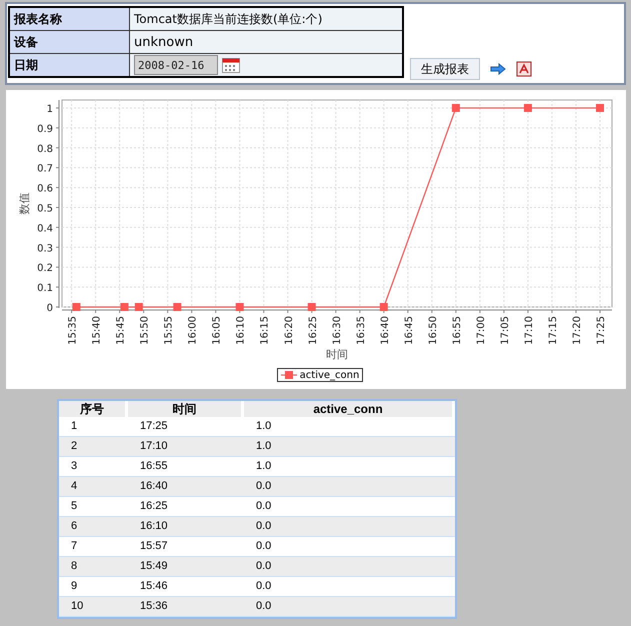 This screenshot has width=631, height=626. Describe the element at coordinates (49, 109) in the screenshot. I see `y-tick-label: 1` at that location.